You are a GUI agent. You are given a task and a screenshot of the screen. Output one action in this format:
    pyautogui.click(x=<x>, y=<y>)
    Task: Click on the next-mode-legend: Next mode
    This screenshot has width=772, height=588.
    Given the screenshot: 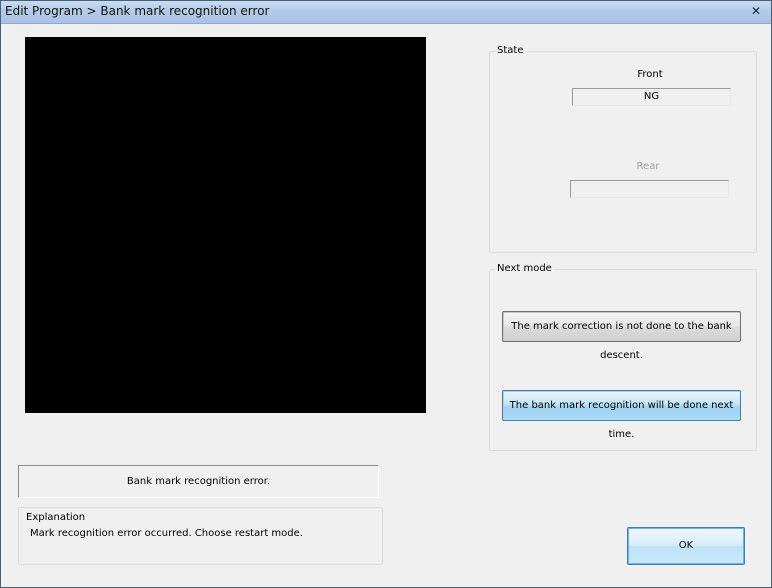 What is the action you would take?
    pyautogui.click(x=524, y=268)
    